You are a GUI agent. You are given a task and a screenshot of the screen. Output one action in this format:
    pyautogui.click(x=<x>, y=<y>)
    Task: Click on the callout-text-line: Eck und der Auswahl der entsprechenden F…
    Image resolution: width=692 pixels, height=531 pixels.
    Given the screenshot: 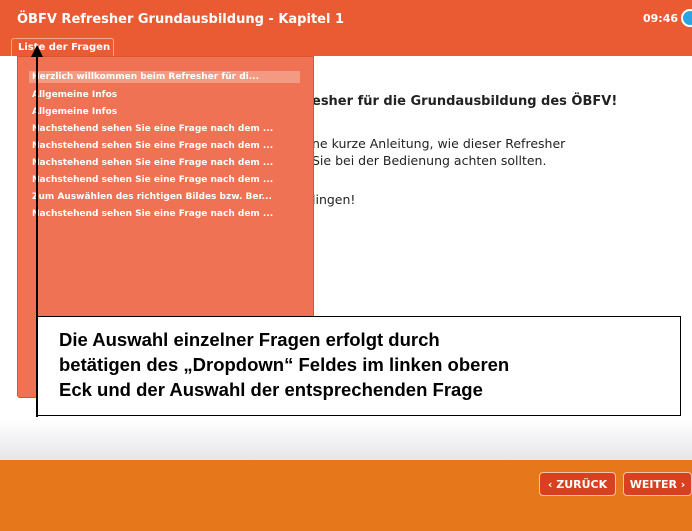 What is the action you would take?
    pyautogui.click(x=271, y=389)
    